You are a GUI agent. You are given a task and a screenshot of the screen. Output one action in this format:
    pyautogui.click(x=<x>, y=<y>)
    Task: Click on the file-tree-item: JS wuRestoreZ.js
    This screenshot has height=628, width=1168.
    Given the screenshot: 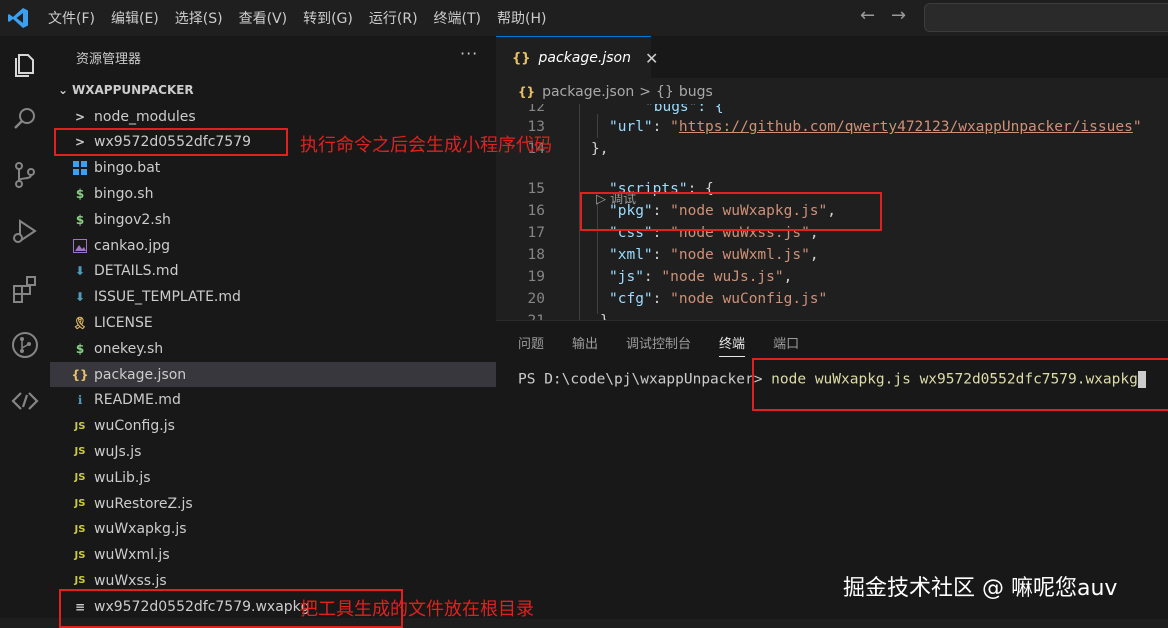 What is the action you would take?
    pyautogui.click(x=273, y=503)
    